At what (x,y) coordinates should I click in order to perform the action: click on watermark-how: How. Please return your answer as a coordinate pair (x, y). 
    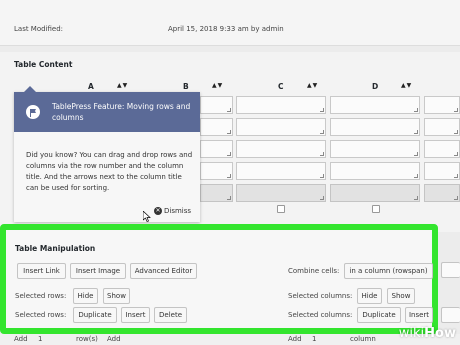
    Looking at the image, I should click on (440, 333).